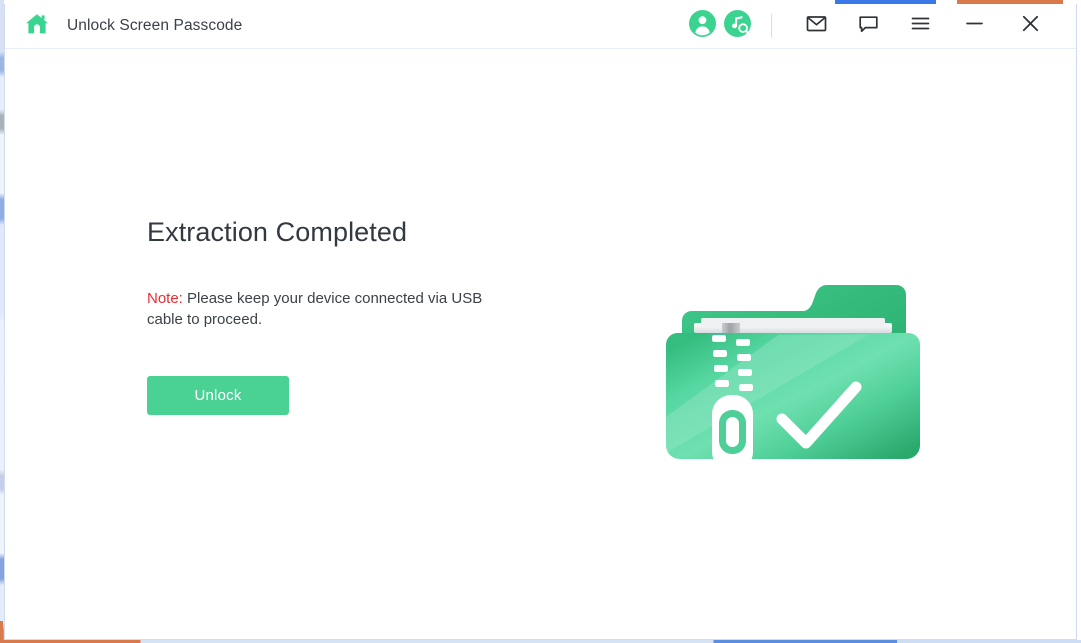  Describe the element at coordinates (805, 379) in the screenshot. I see `zip-folder-complete-illustration` at that location.